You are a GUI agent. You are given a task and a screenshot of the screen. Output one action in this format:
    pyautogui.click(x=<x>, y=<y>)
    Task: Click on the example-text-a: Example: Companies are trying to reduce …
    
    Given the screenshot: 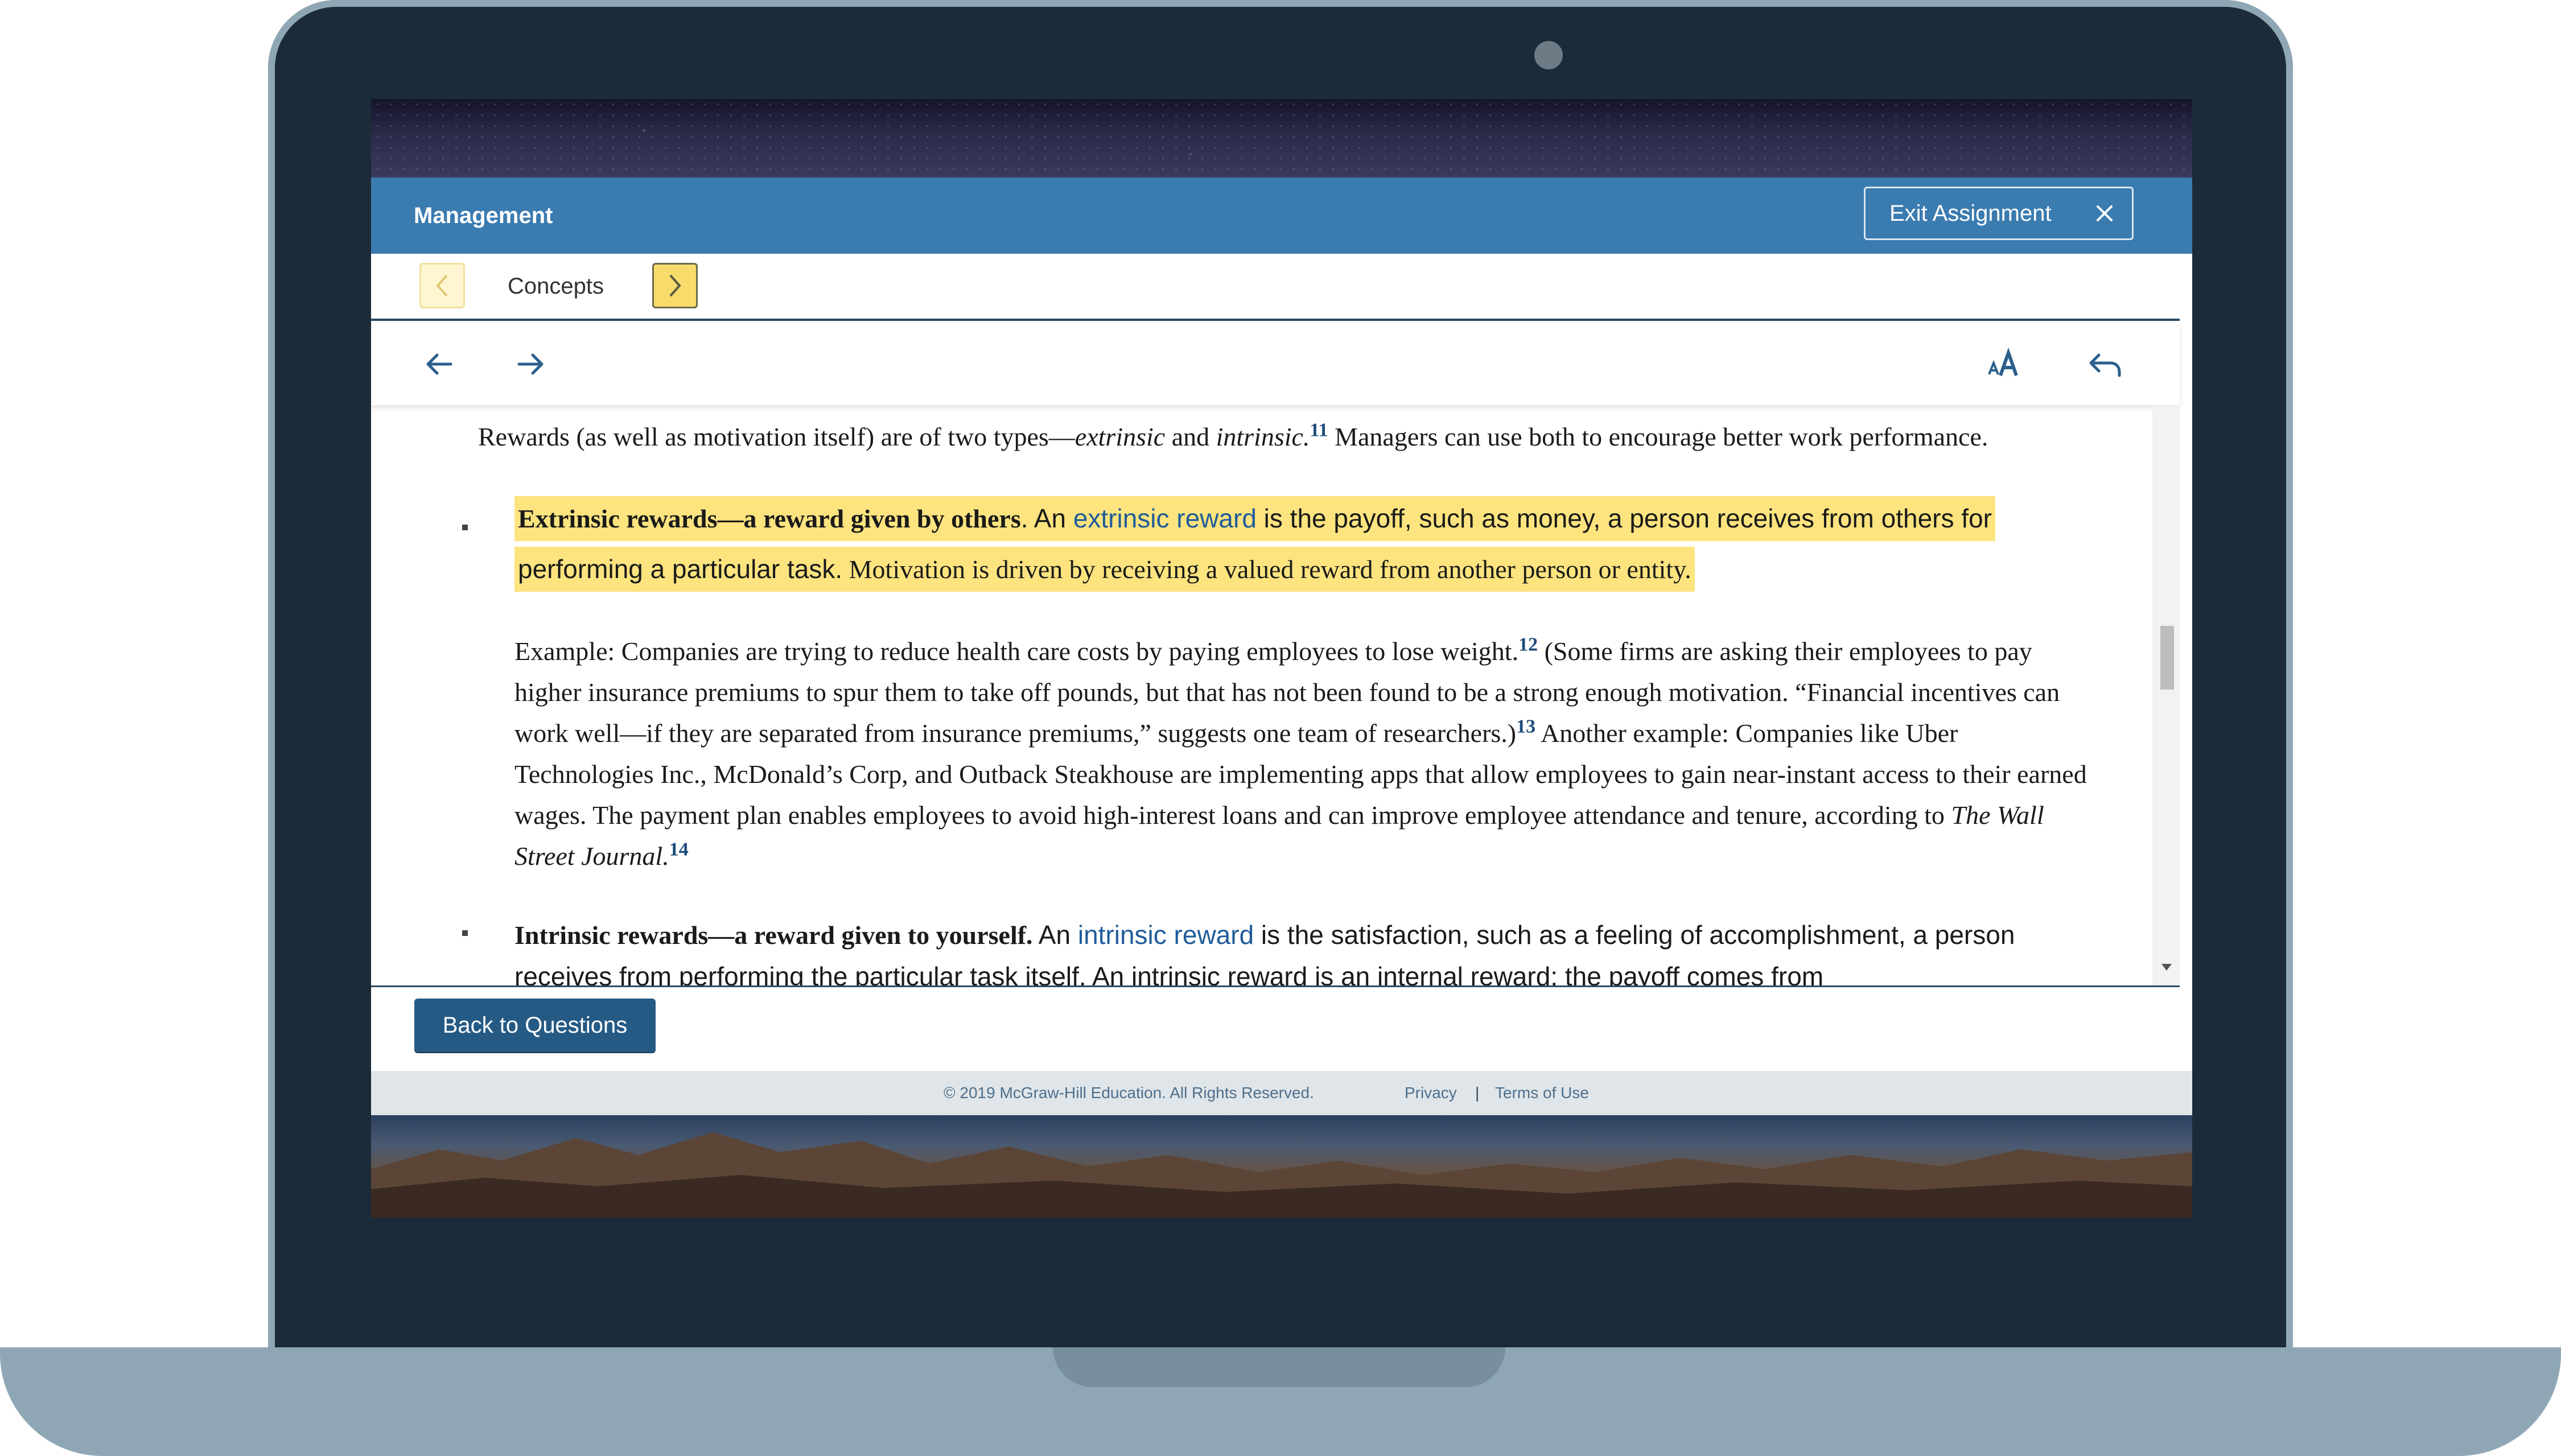 What is the action you would take?
    pyautogui.click(x=1017, y=651)
    